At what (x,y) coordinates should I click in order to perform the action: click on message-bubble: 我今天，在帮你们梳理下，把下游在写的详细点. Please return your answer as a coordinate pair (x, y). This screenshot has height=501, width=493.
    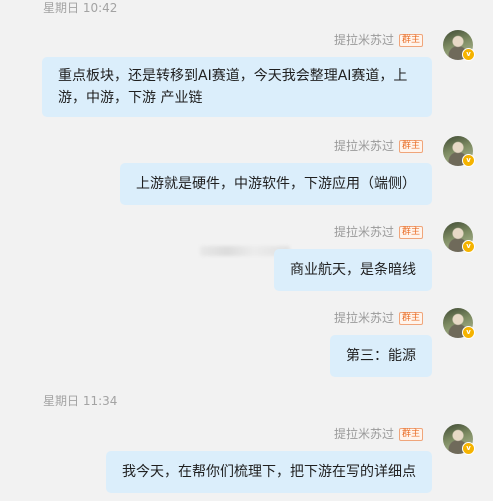
    Looking at the image, I should click on (269, 472).